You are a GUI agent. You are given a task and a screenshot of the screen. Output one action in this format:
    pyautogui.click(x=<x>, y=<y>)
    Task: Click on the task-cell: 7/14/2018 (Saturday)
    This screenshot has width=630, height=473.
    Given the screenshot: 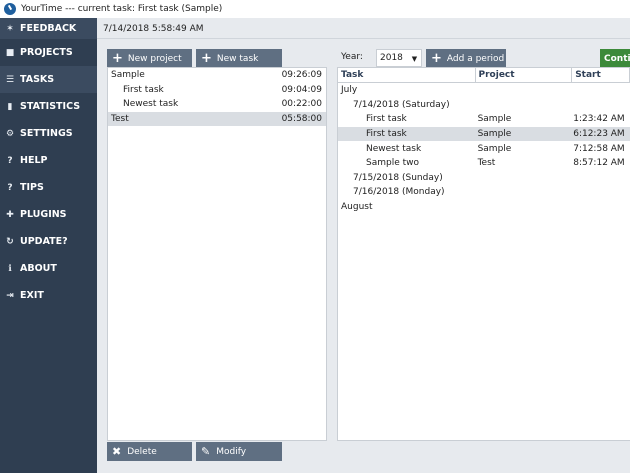 What is the action you would take?
    pyautogui.click(x=401, y=104)
    